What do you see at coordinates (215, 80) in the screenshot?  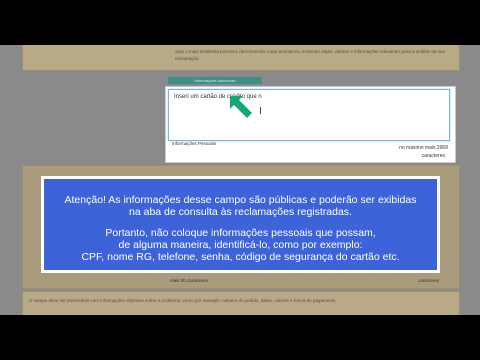 I see `tab-additional-info: Informações adicionais` at bounding box center [215, 80].